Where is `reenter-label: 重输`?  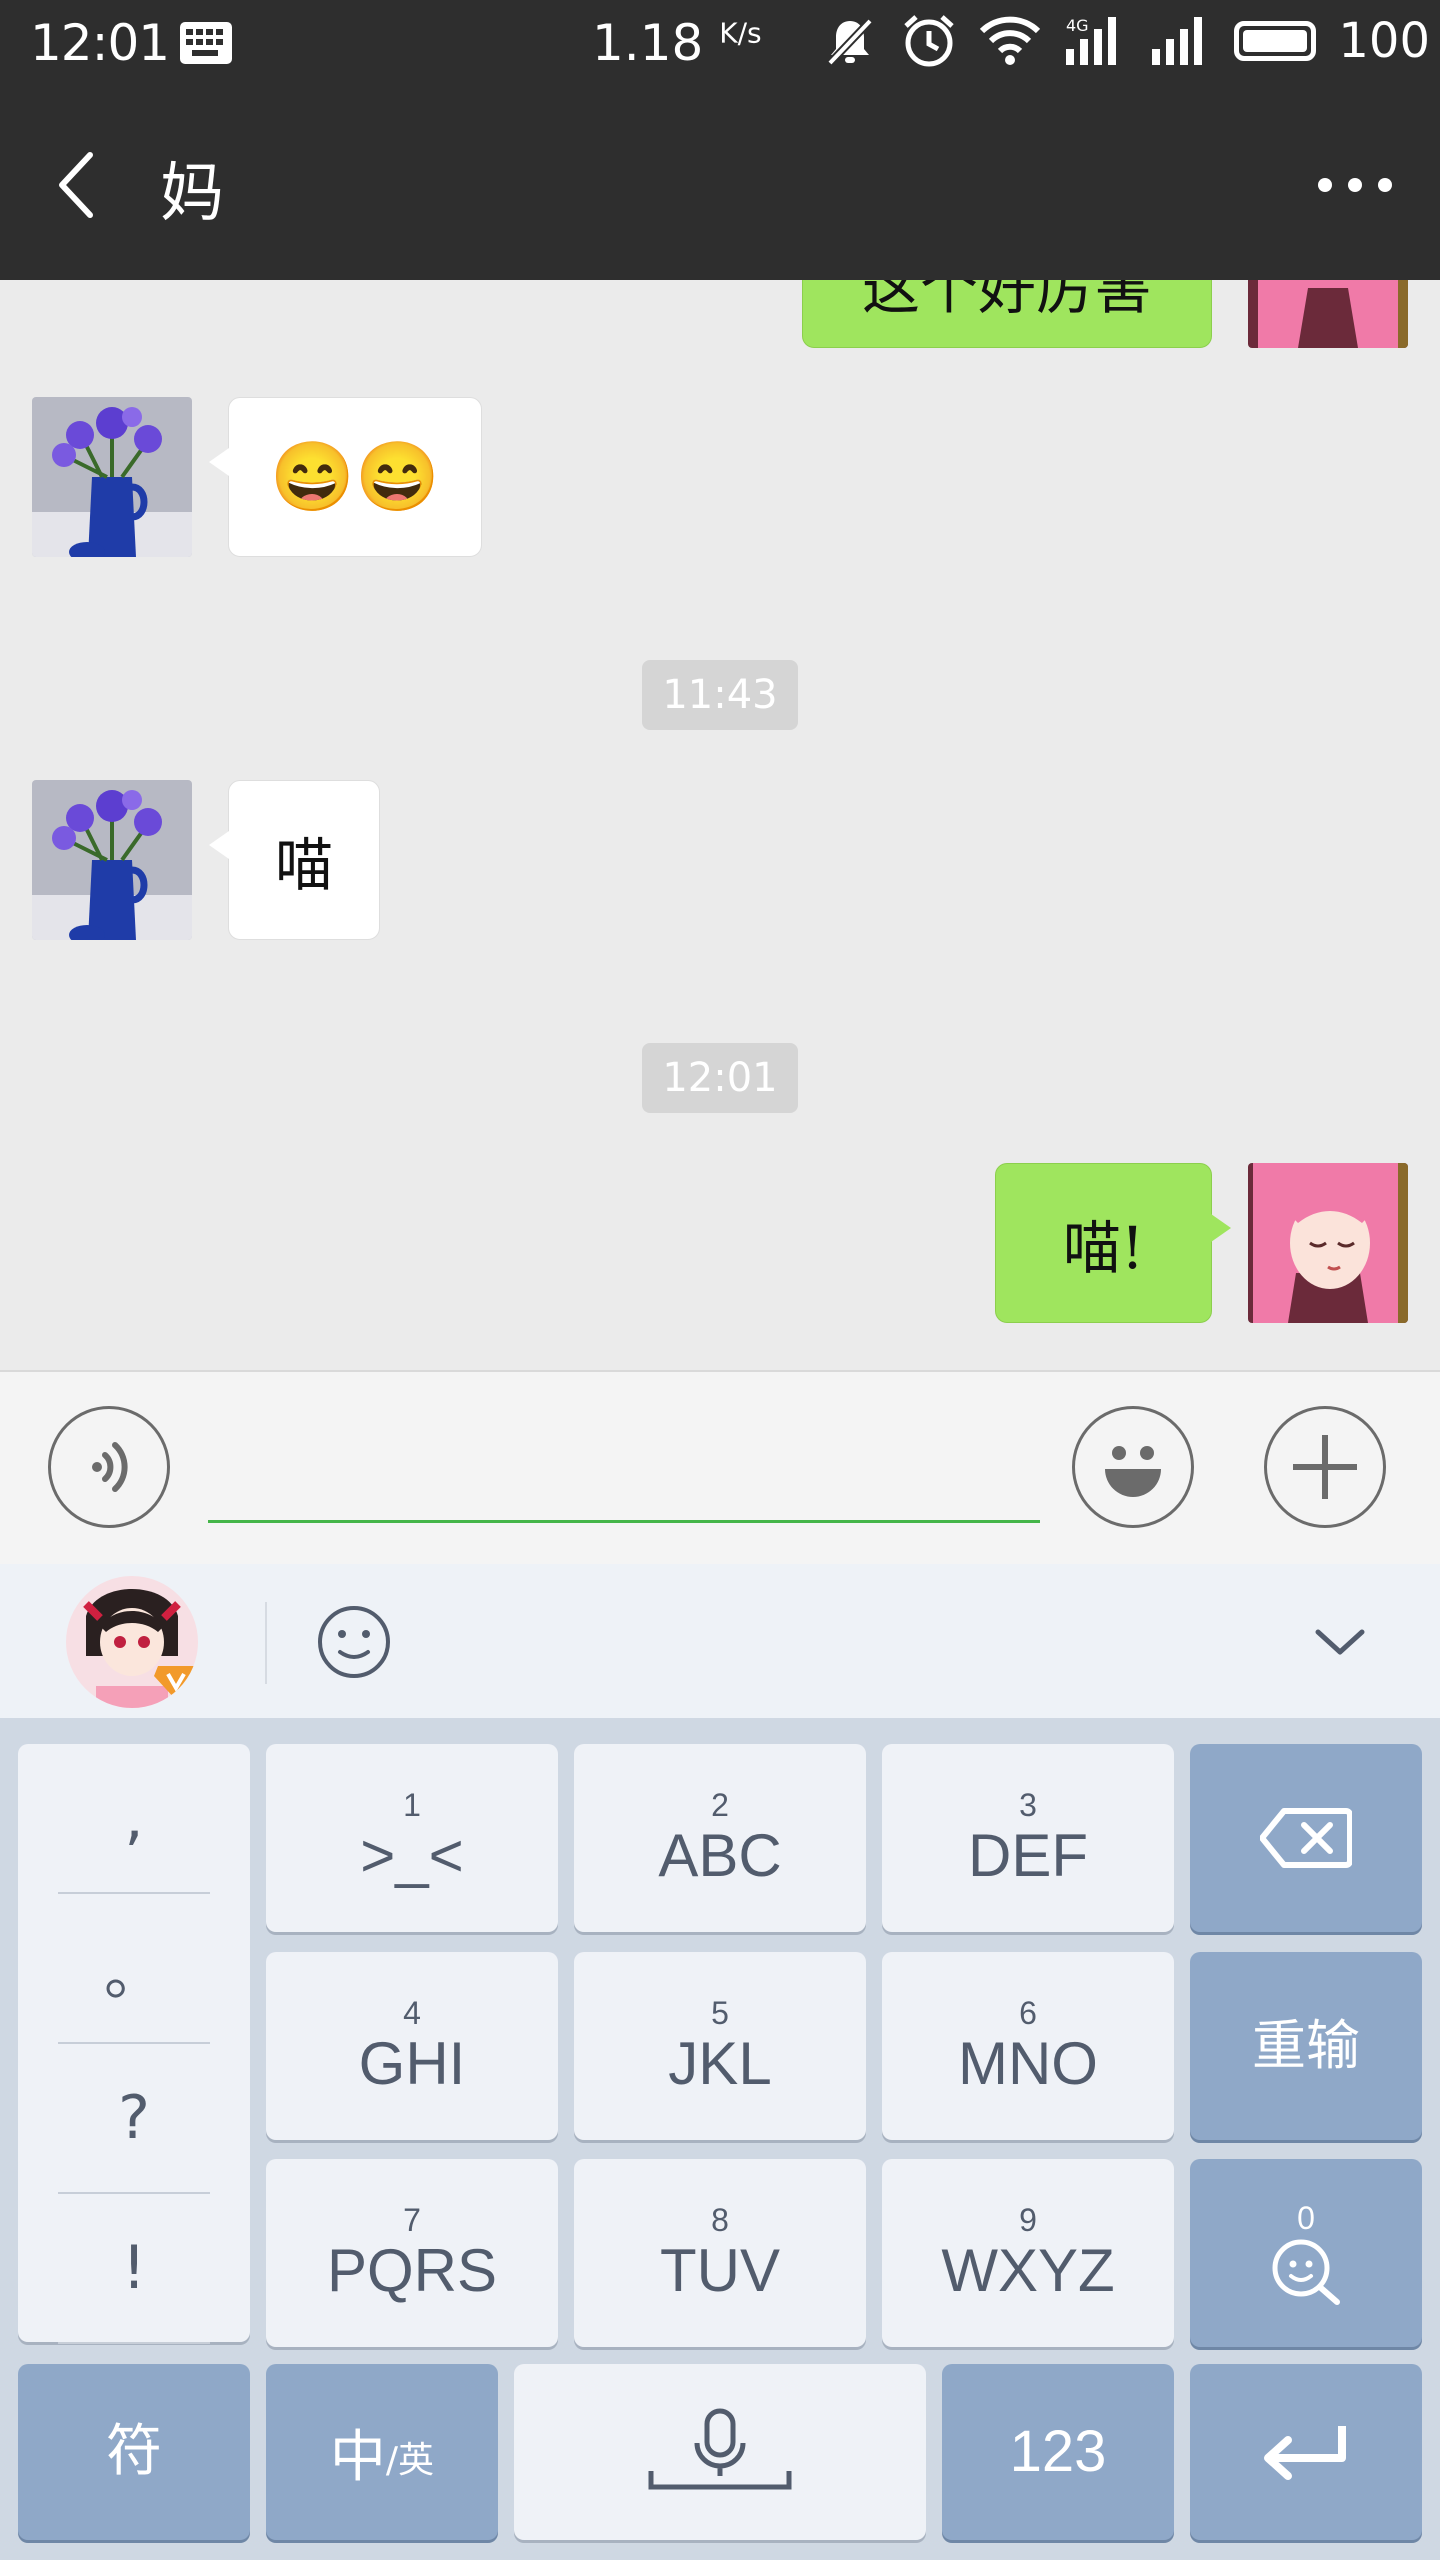
reenter-label: 重输 is located at coordinates (1306, 2045).